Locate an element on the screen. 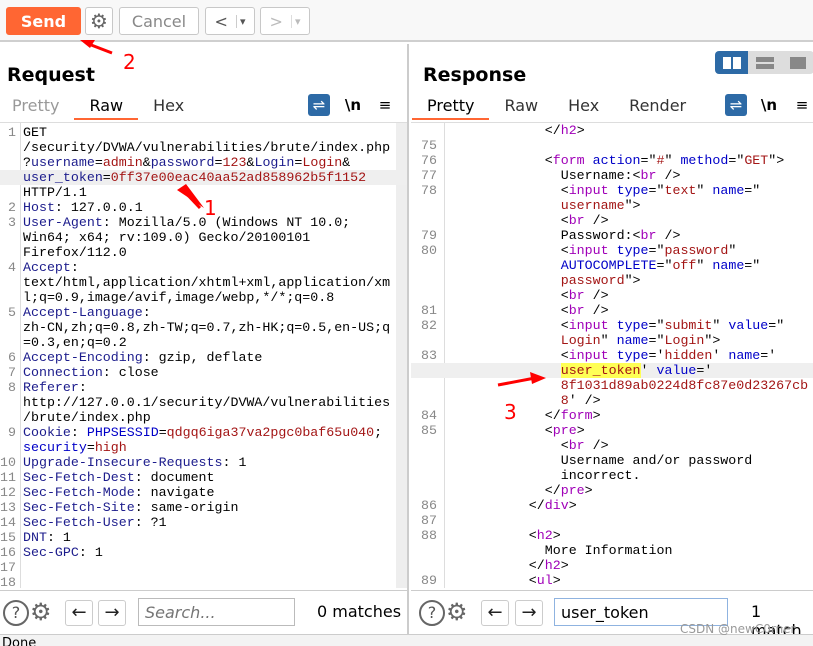  annotation-3: 3 is located at coordinates (510, 412).